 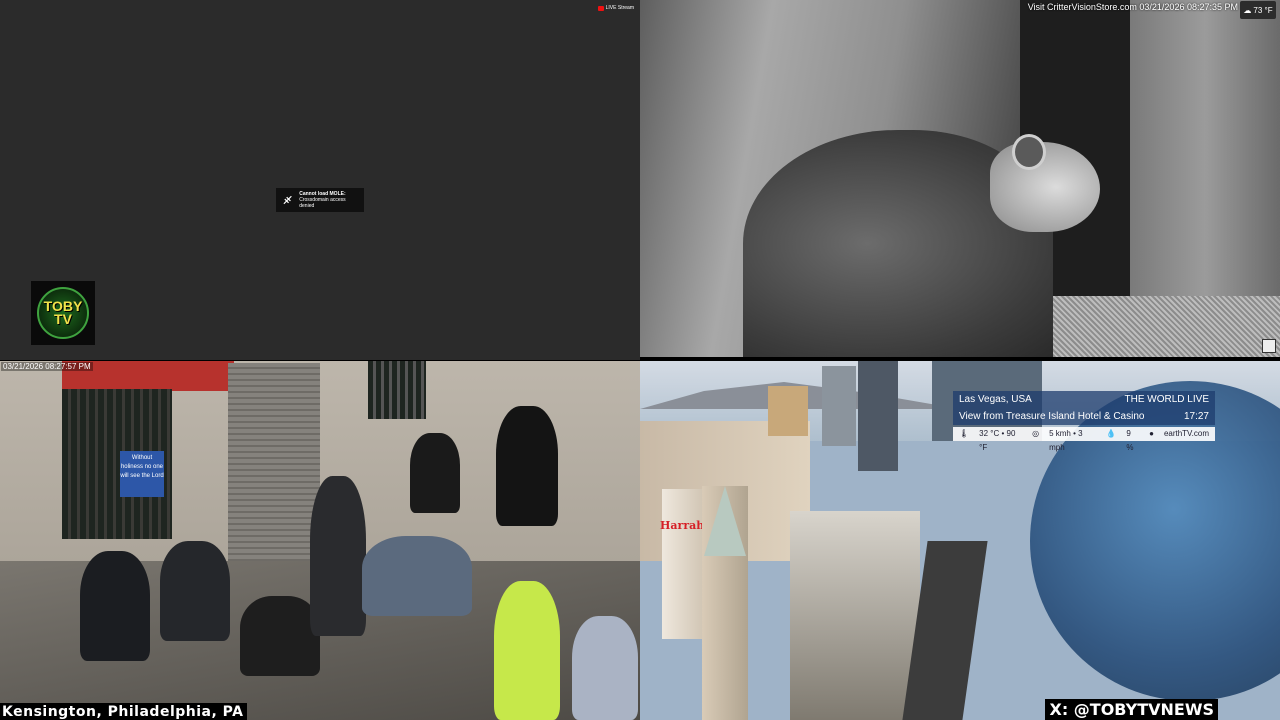 What do you see at coordinates (1029, 152) in the screenshot?
I see `opossum-ear` at bounding box center [1029, 152].